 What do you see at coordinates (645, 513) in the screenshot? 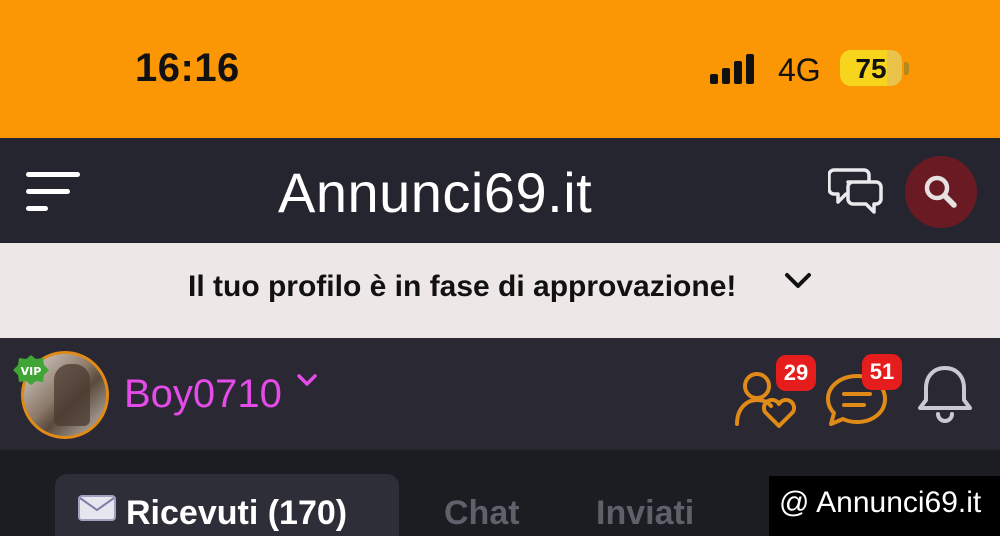
I see `tab-inviati: Inviati` at bounding box center [645, 513].